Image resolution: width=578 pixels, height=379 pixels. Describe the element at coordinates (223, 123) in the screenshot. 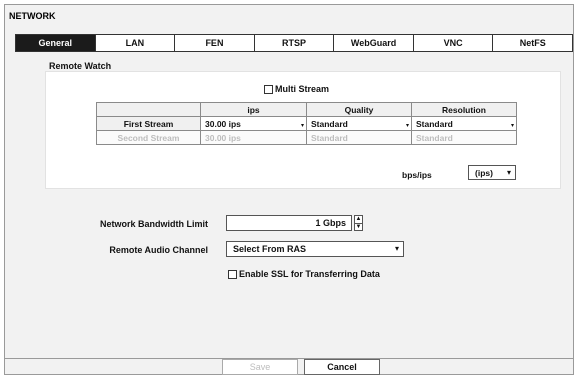

I see `first-stream-ips-value: 30.00 ips` at that location.